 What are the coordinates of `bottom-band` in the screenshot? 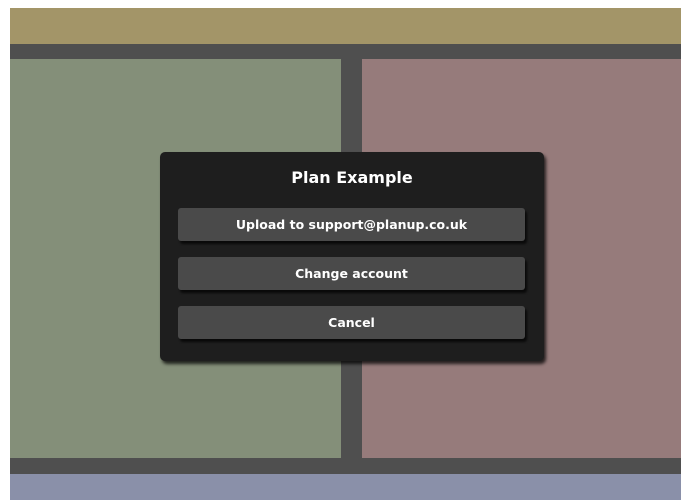 It's located at (345, 487).